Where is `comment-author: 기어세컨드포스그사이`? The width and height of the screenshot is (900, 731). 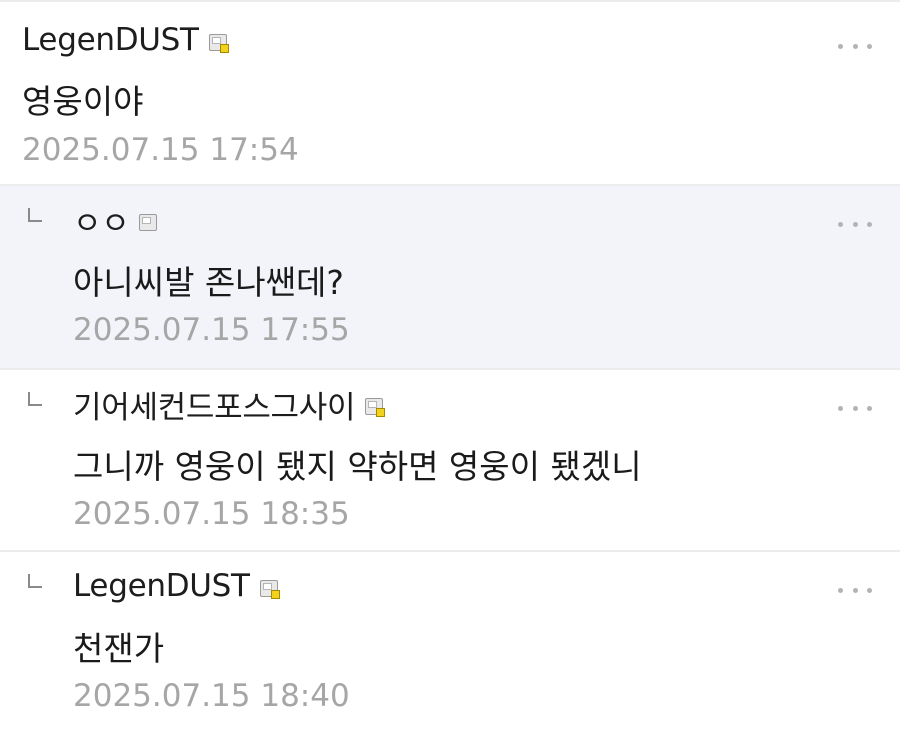
comment-author: 기어세컨드포스그사이 is located at coordinates (214, 404).